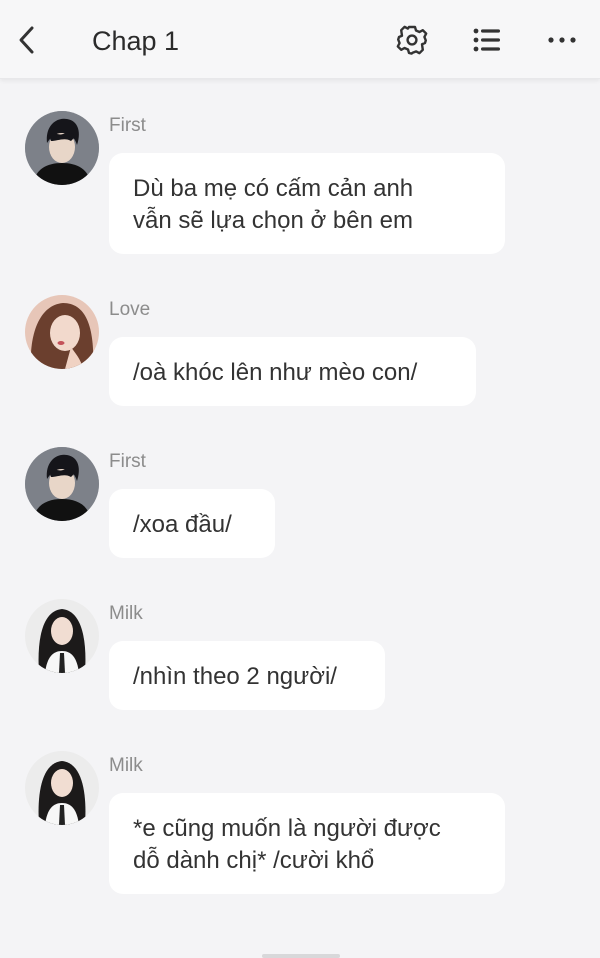 This screenshot has height=958, width=600. I want to click on message-text: Dù ba mẹ có cấm cản anh, so click(273, 188).